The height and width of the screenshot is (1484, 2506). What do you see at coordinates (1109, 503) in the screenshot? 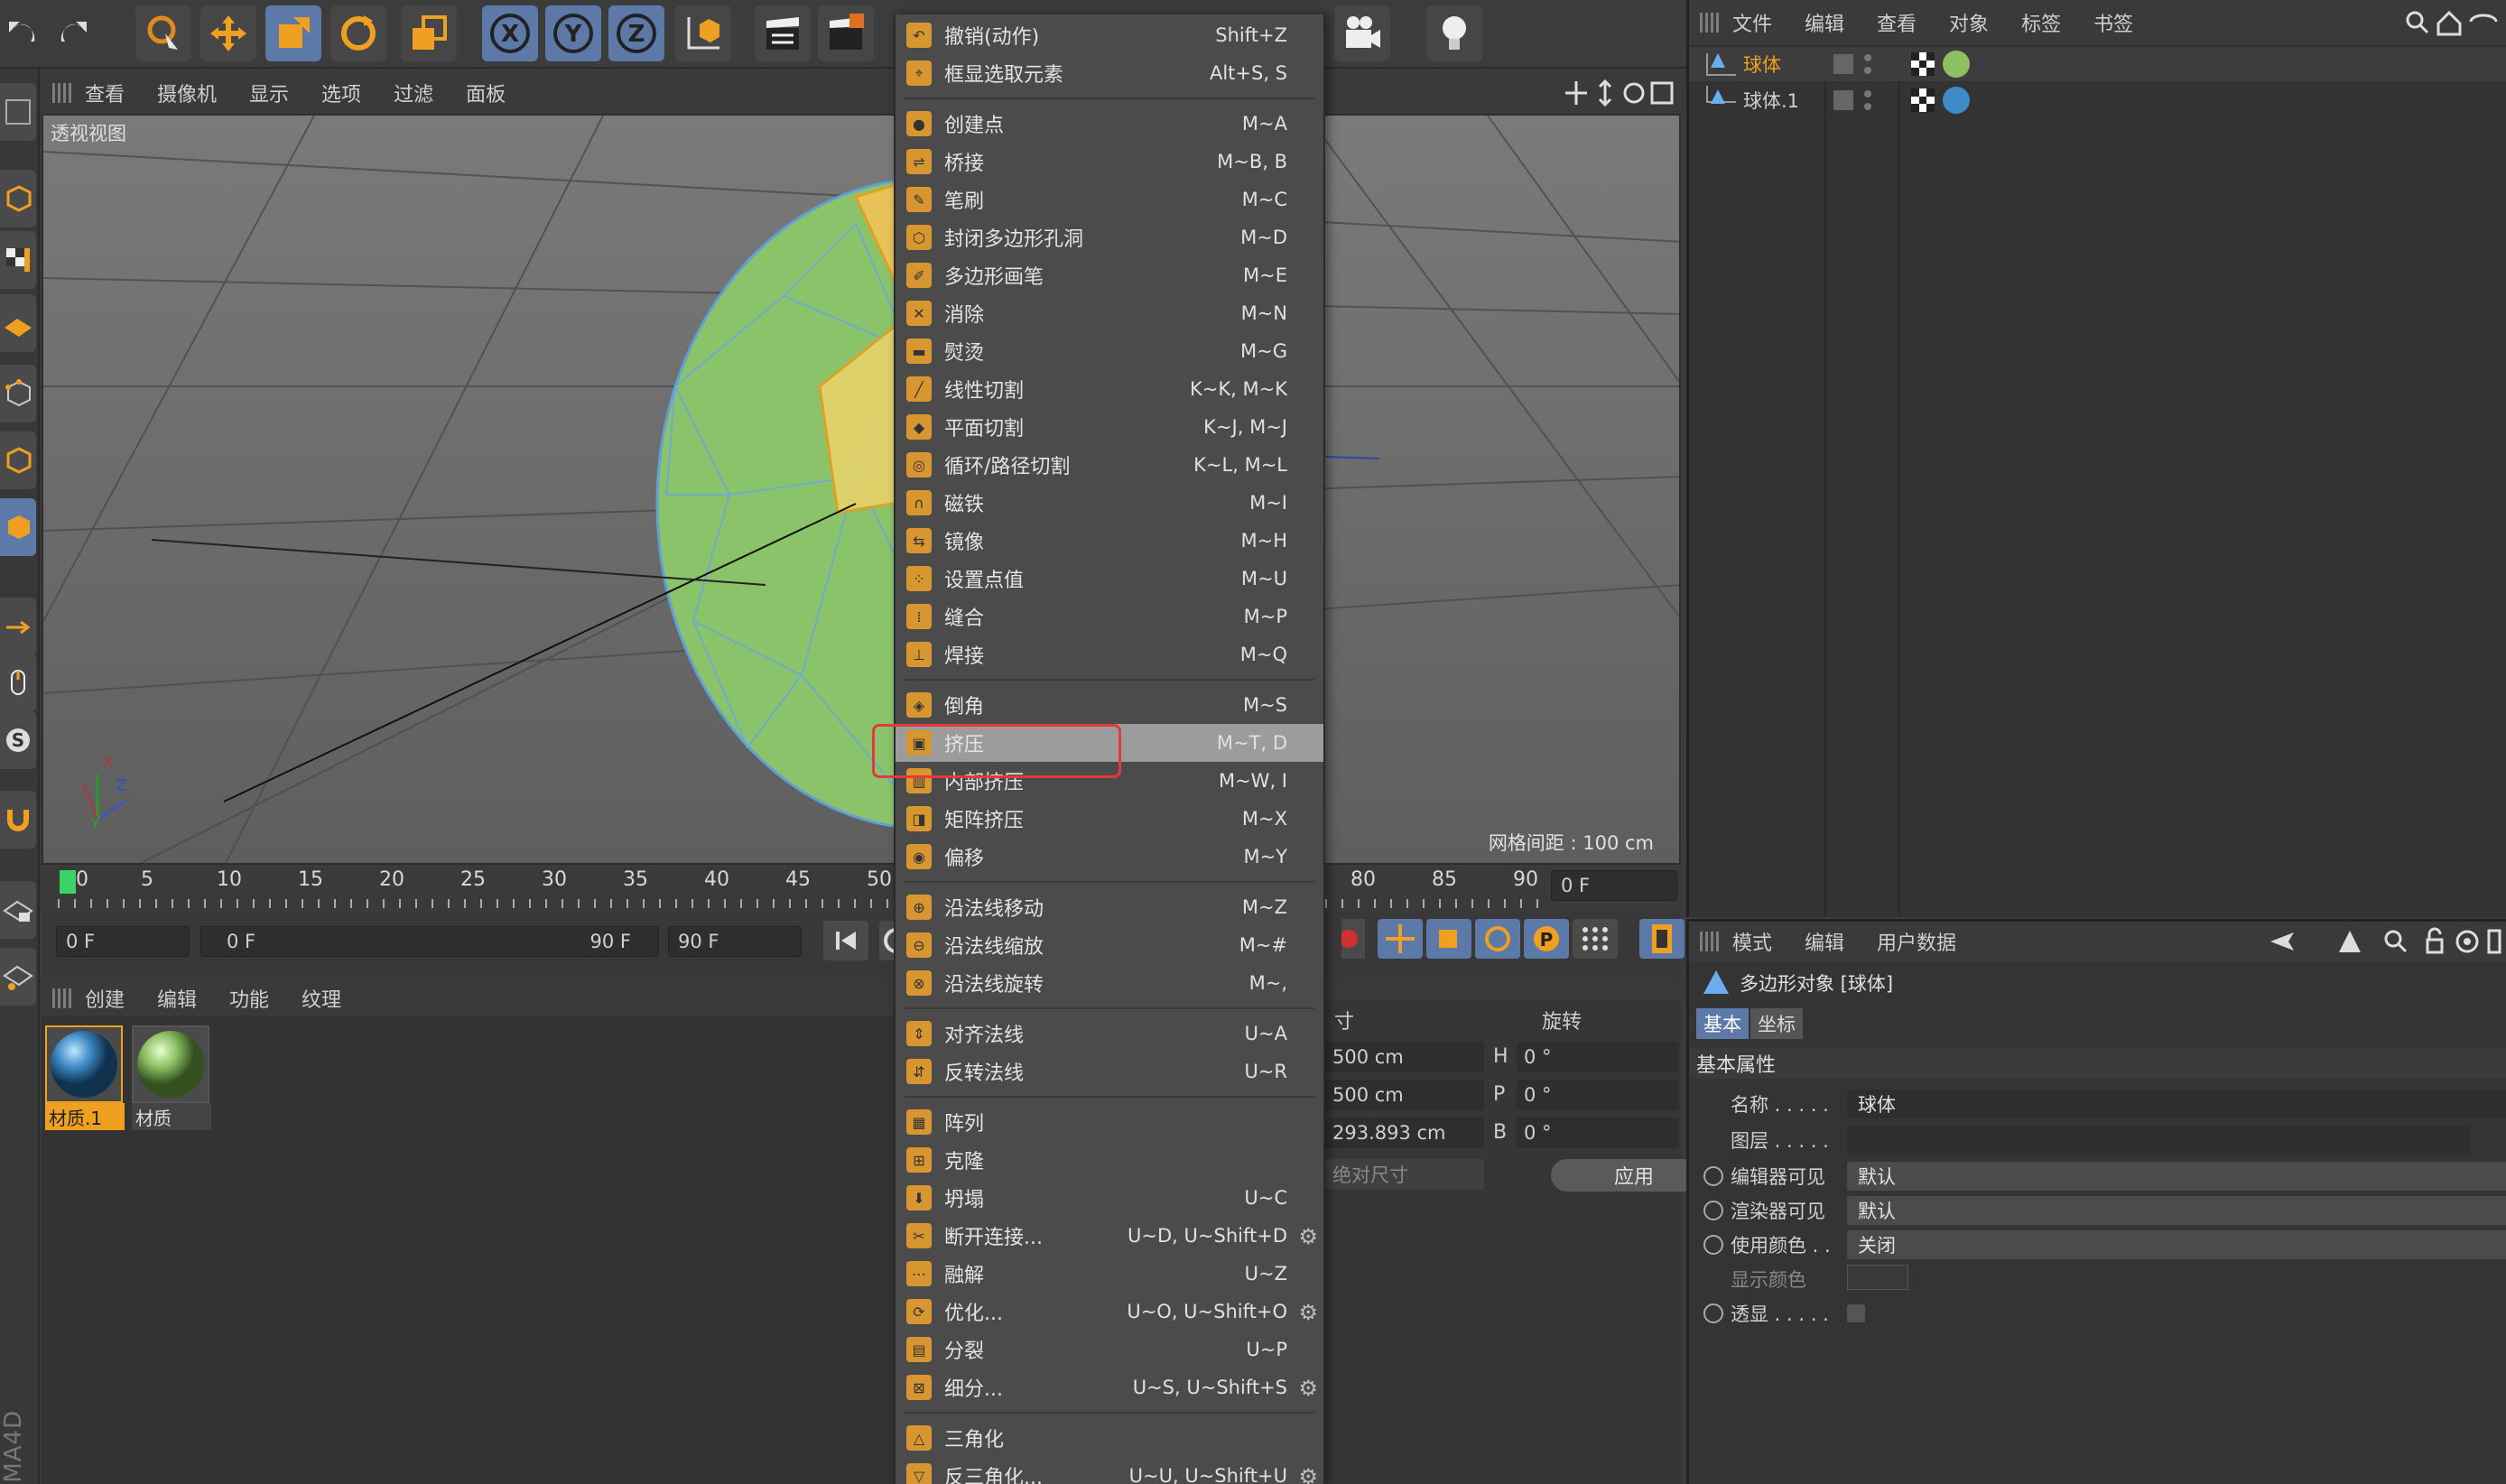
I see `menu-item: ∩ 磁铁 M~I` at bounding box center [1109, 503].